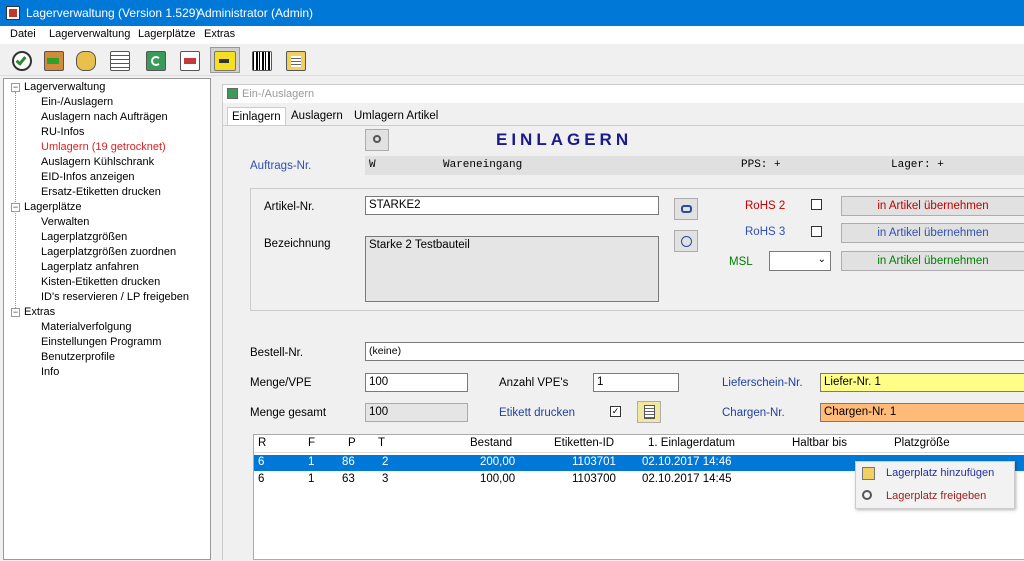  I want to click on barcode-button, so click(261, 60).